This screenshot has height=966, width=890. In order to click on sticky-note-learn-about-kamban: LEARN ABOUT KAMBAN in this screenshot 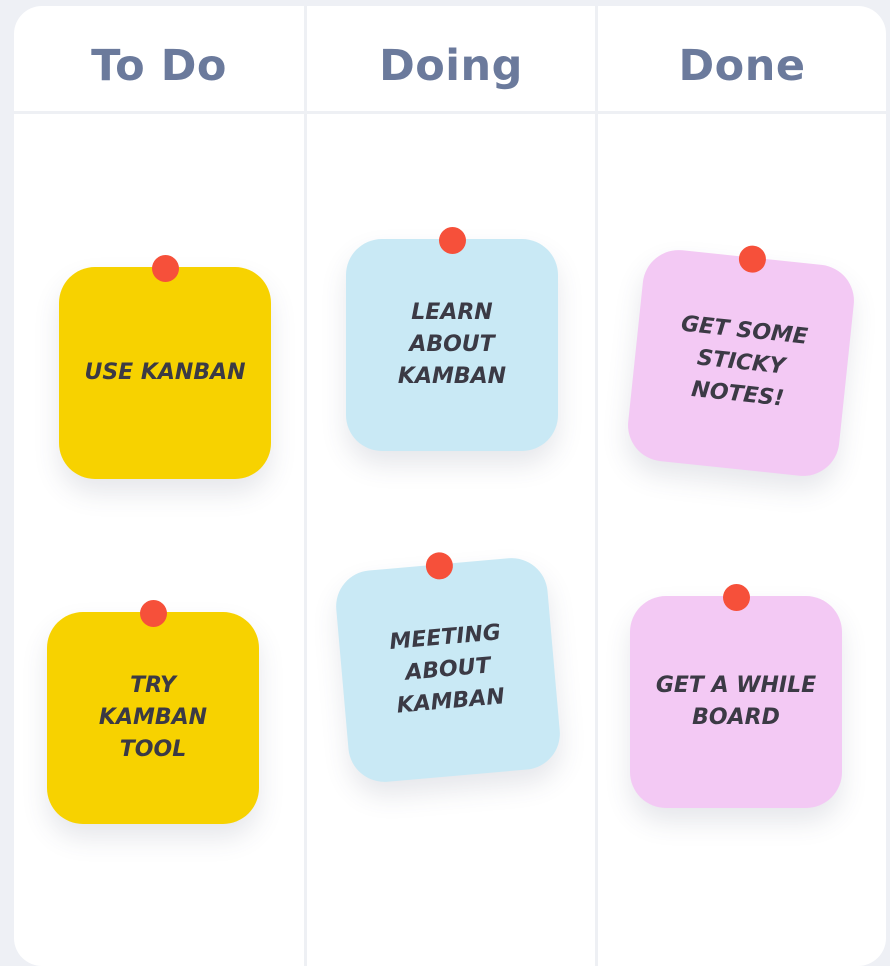, I will do `click(452, 339)`.